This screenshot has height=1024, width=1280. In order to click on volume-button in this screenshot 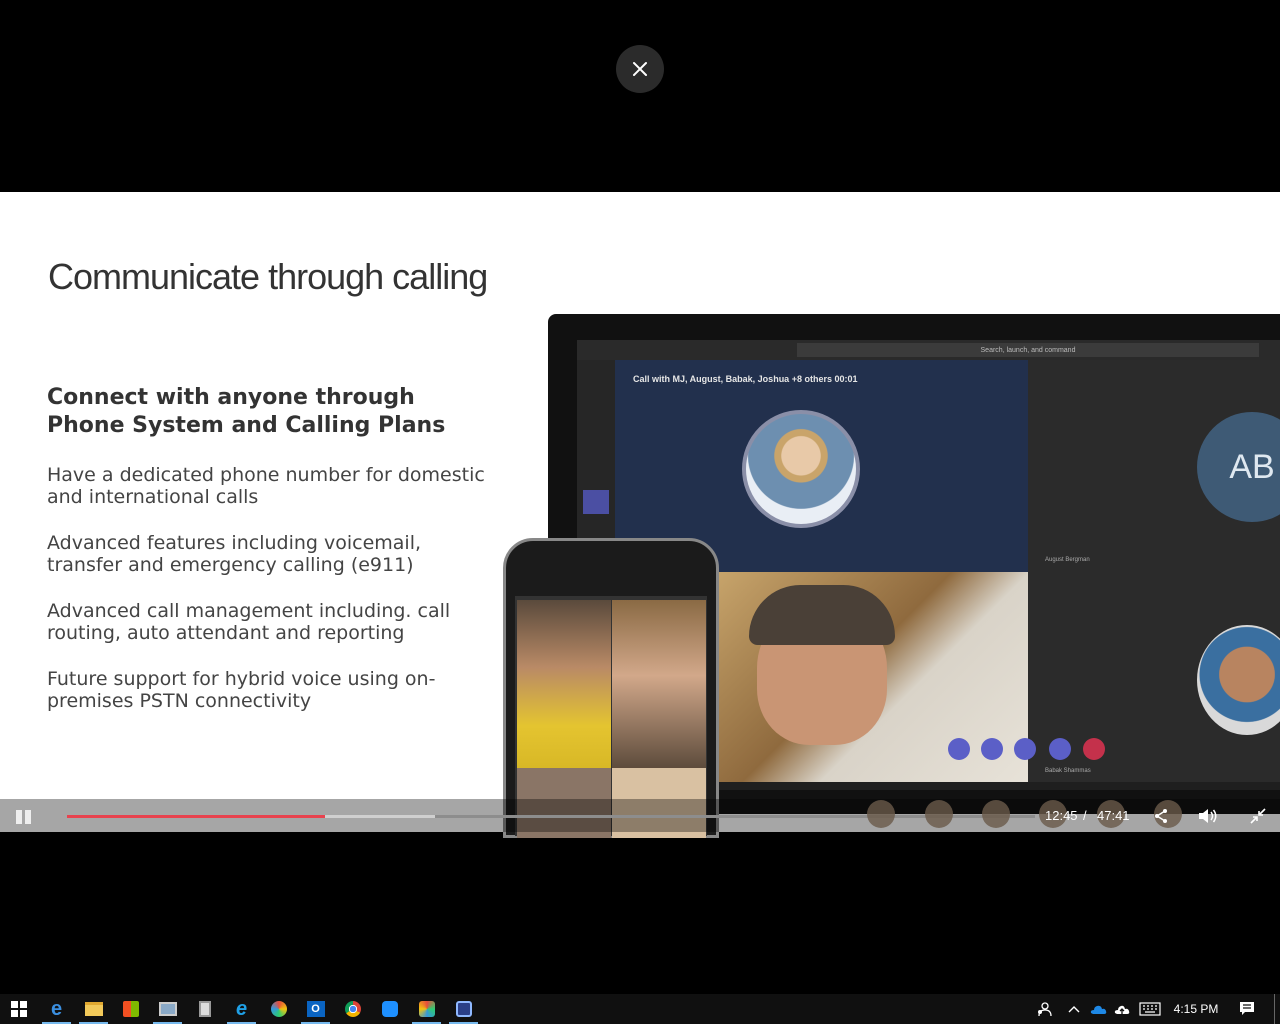, I will do `click(1208, 816)`.